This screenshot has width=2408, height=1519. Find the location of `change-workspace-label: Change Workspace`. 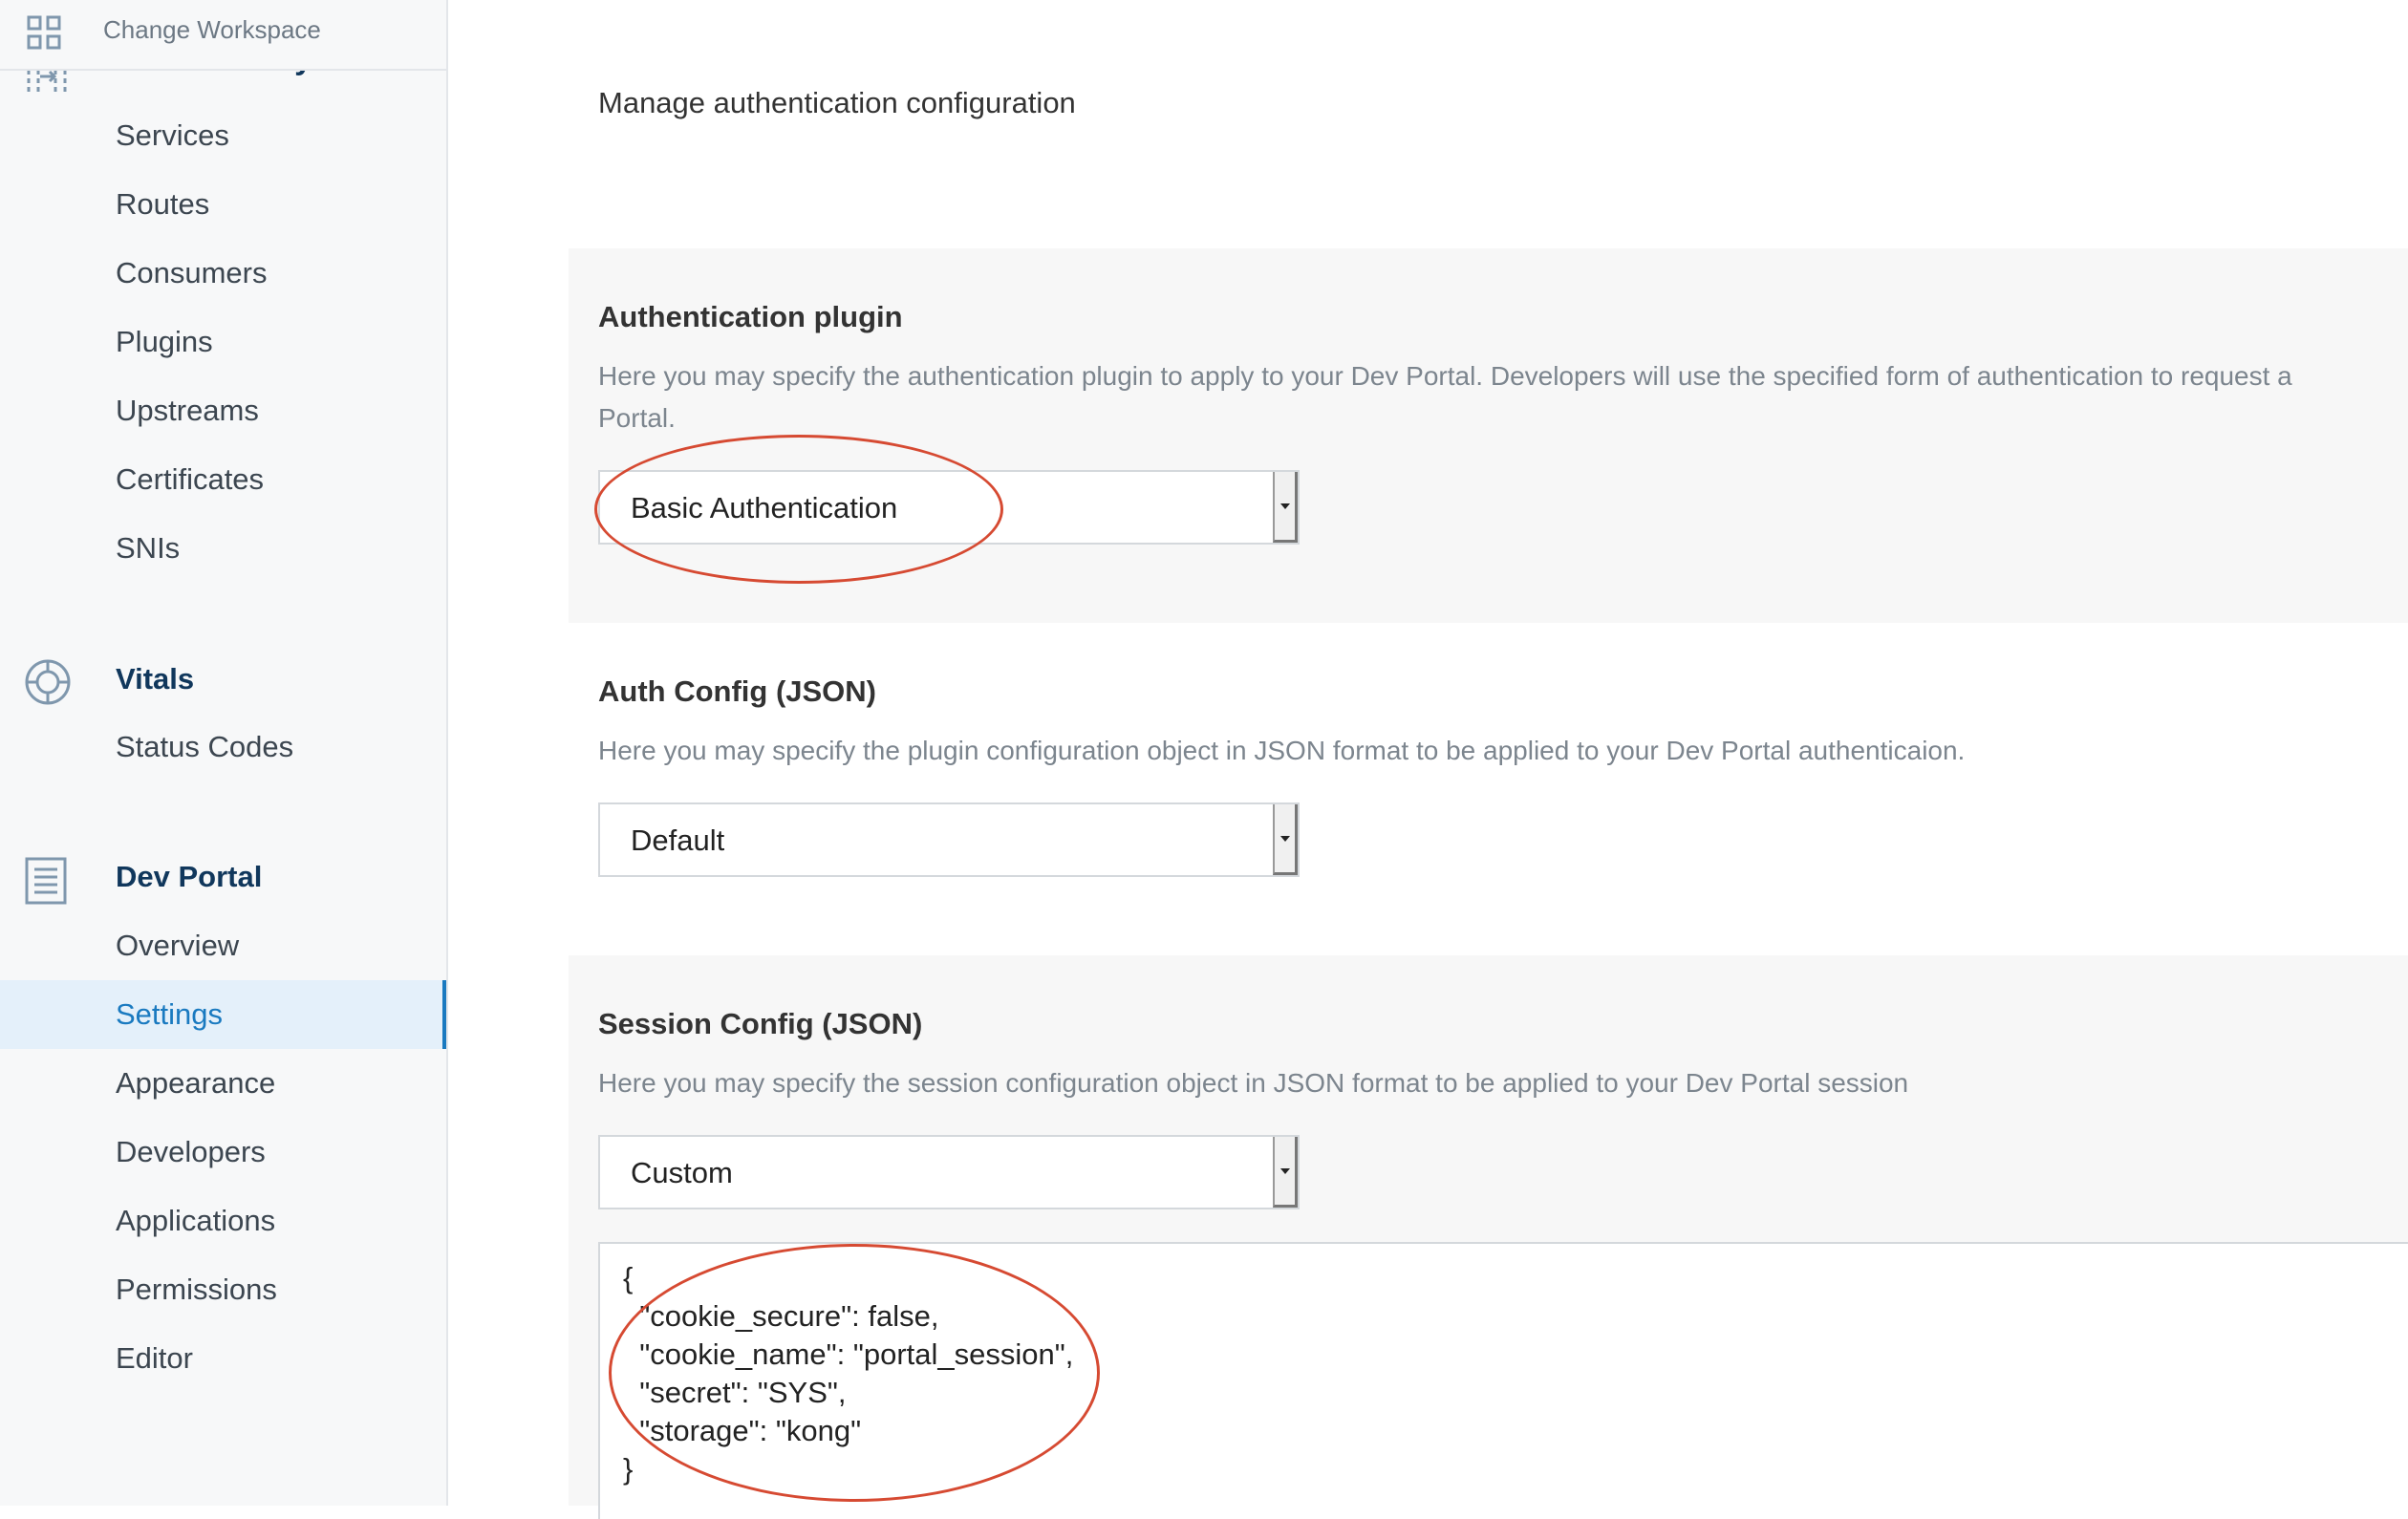

change-workspace-label: Change Workspace is located at coordinates (212, 30).